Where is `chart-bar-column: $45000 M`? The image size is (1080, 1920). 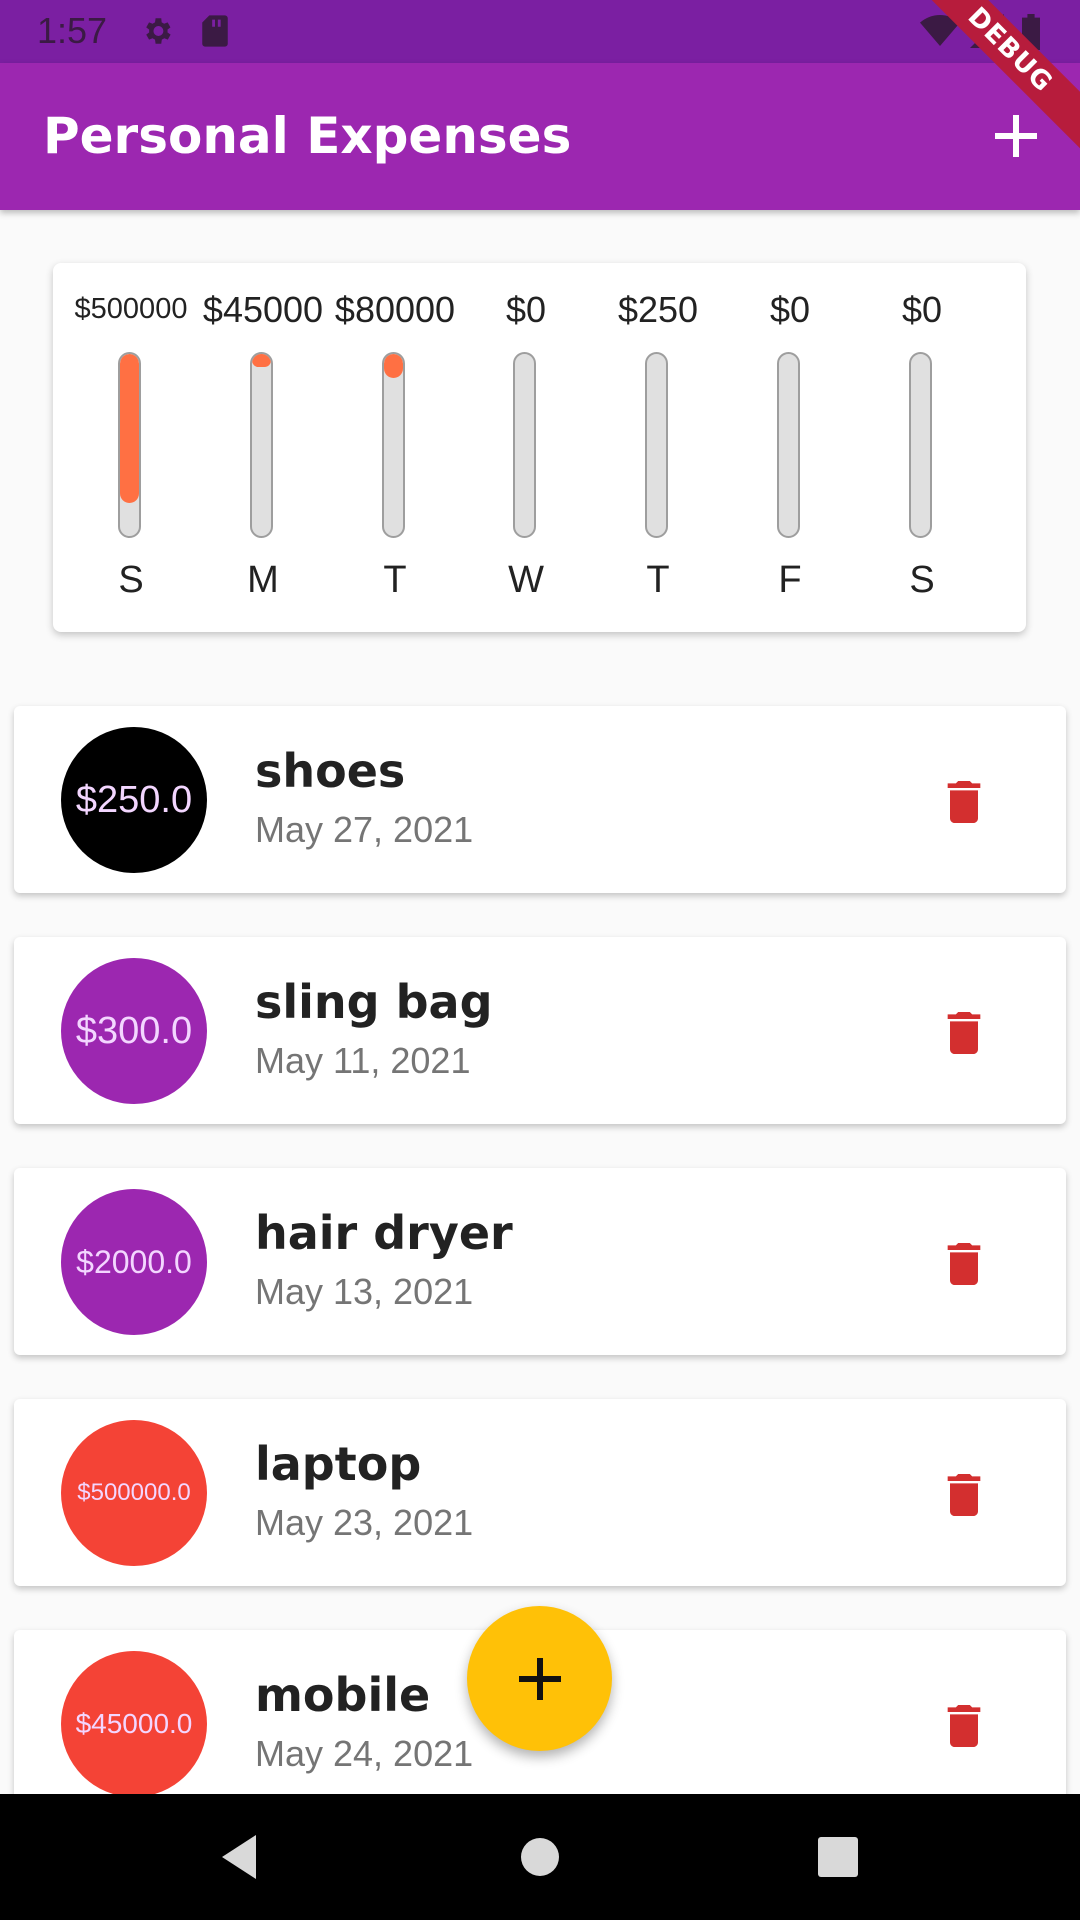
chart-bar-column: $45000 M is located at coordinates (263, 447).